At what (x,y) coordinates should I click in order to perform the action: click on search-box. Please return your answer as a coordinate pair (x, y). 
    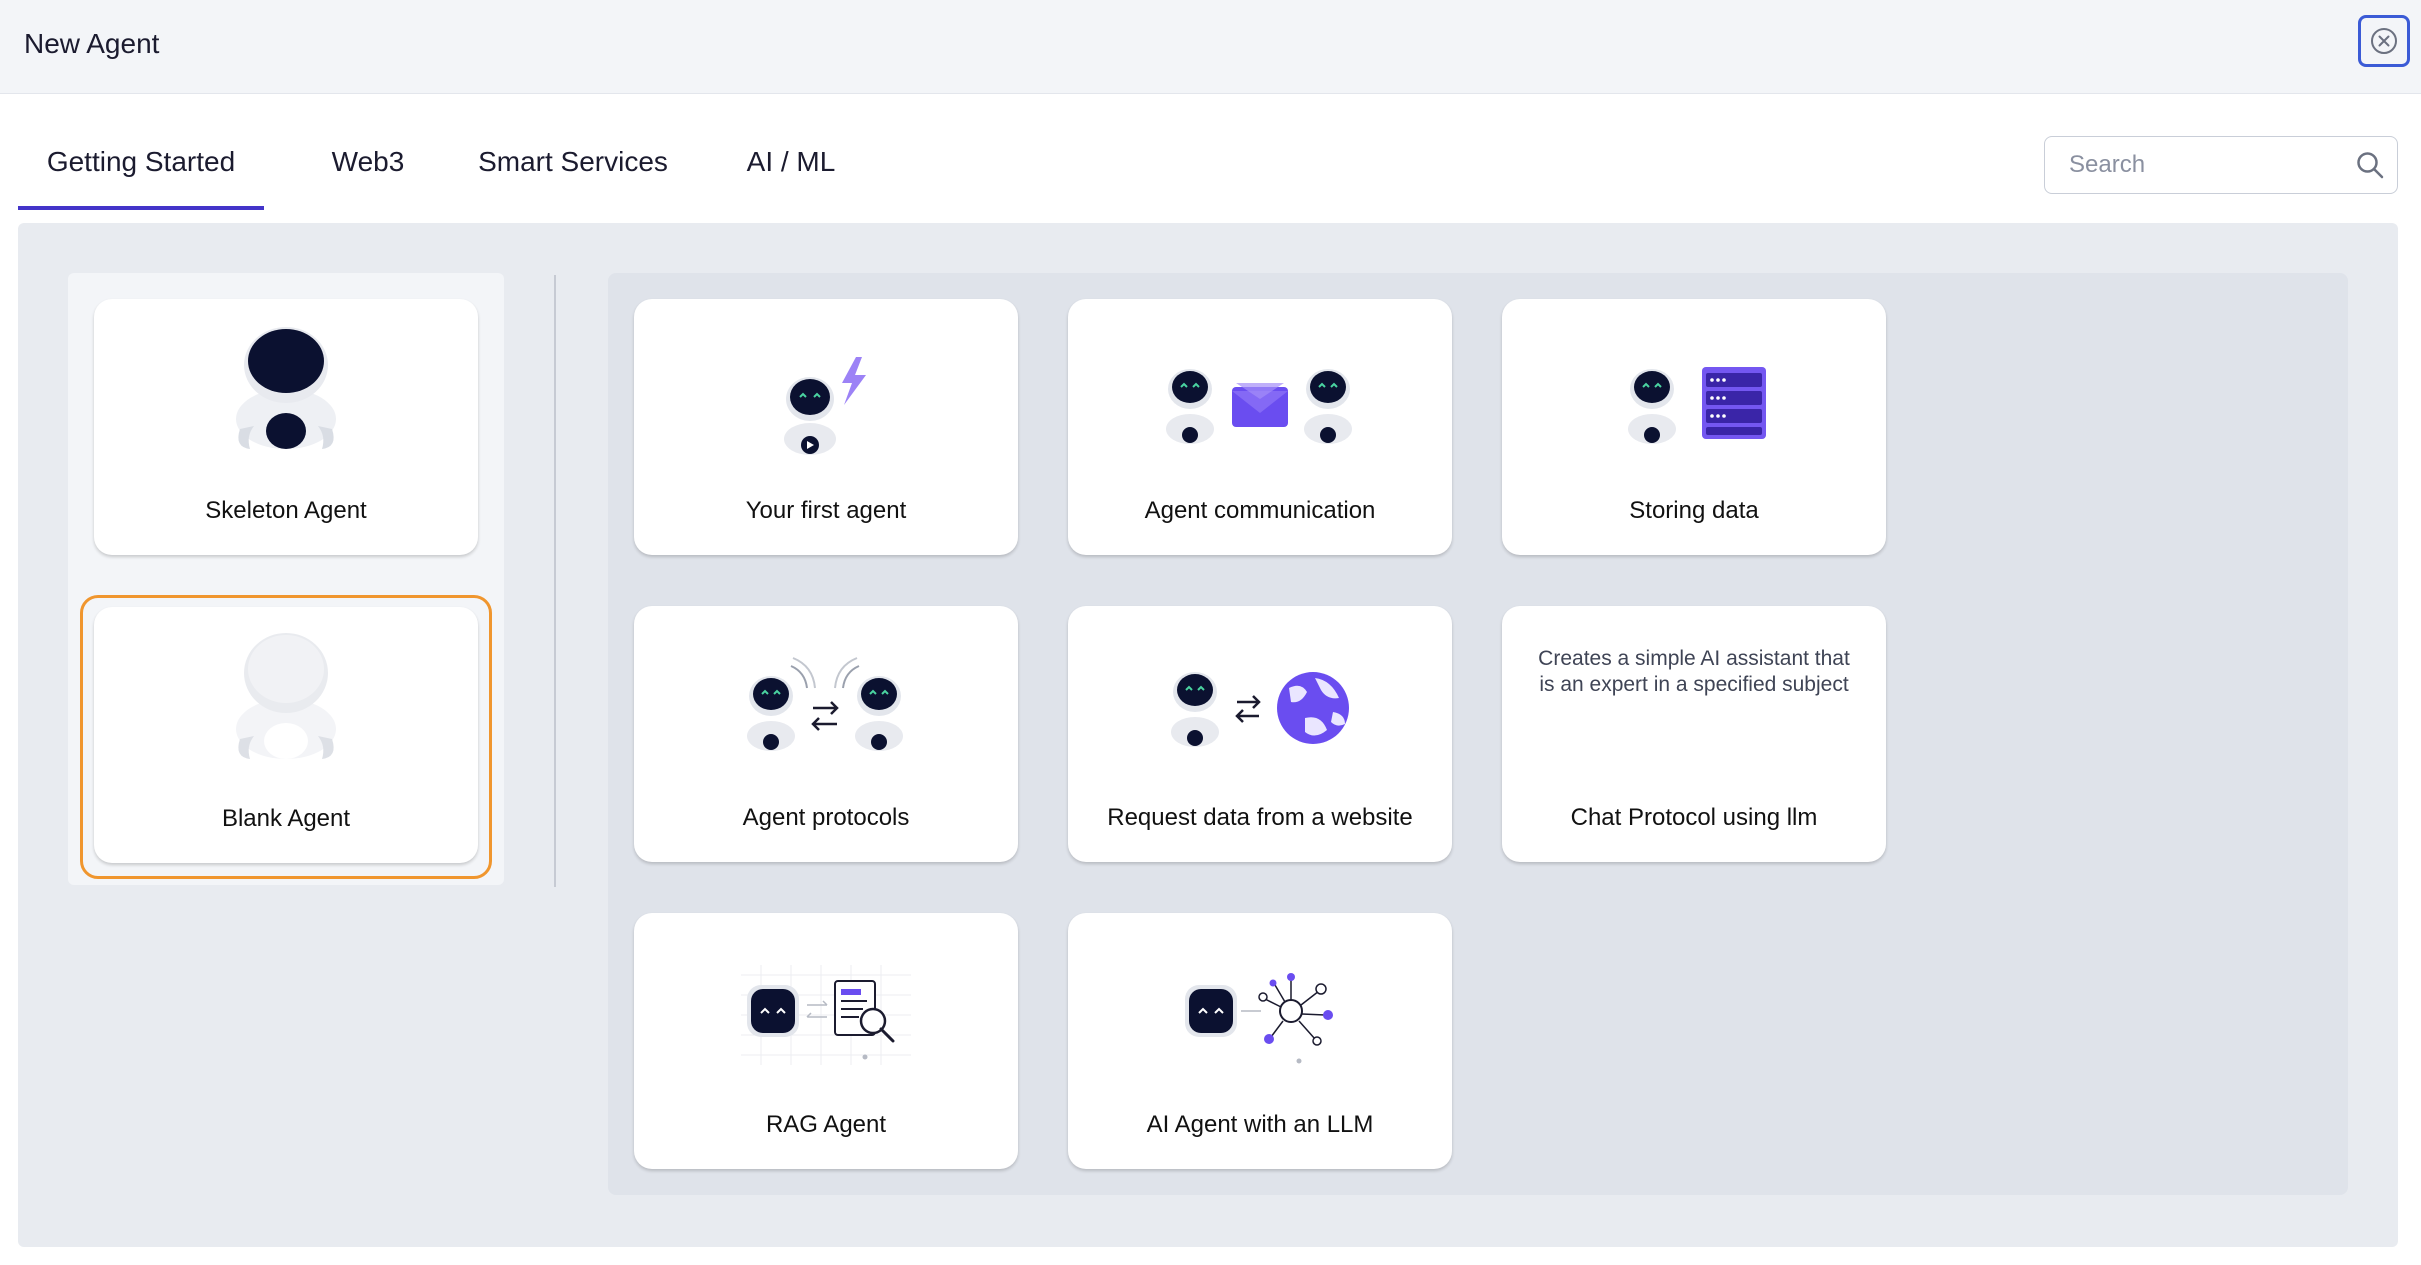
    Looking at the image, I should click on (2221, 165).